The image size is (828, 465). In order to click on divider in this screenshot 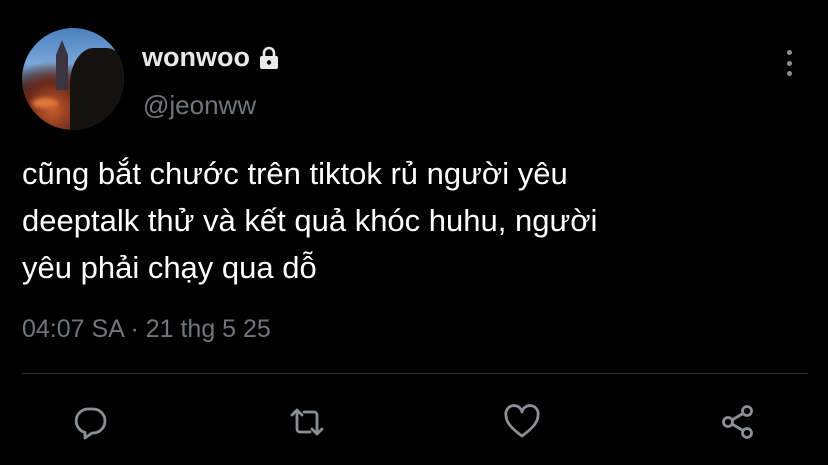, I will do `click(415, 373)`.